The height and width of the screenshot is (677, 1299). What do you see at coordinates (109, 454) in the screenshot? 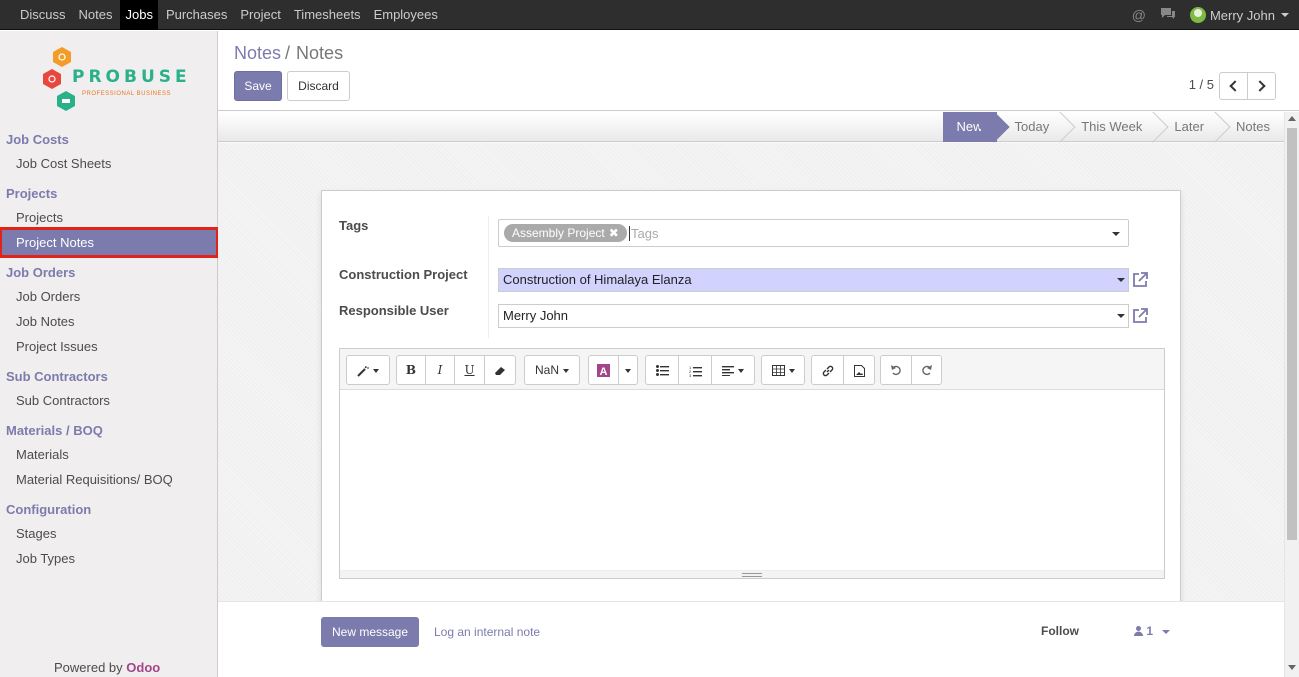
I see `sidebar-item-materials: Materials` at bounding box center [109, 454].